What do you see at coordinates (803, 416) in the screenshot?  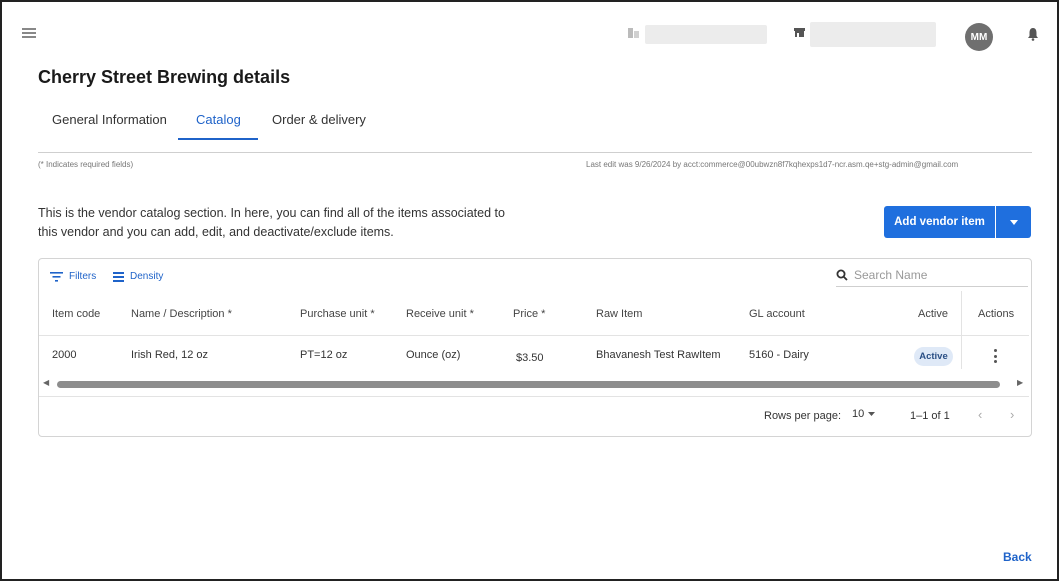 I see `rows-per-page-label: Rows per page:` at bounding box center [803, 416].